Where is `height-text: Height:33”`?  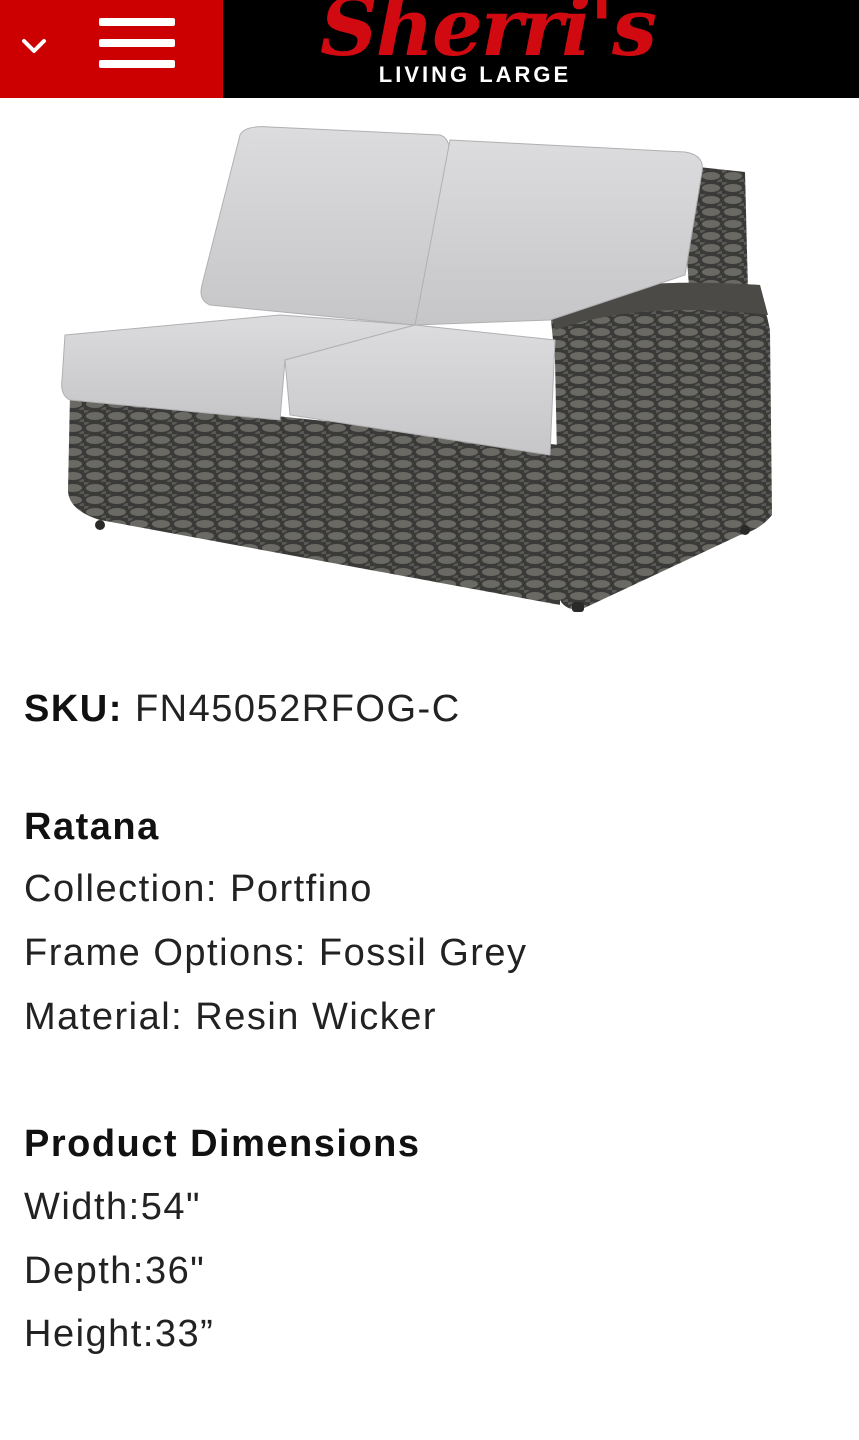
height-text: Height:33” is located at coordinates (119, 1334).